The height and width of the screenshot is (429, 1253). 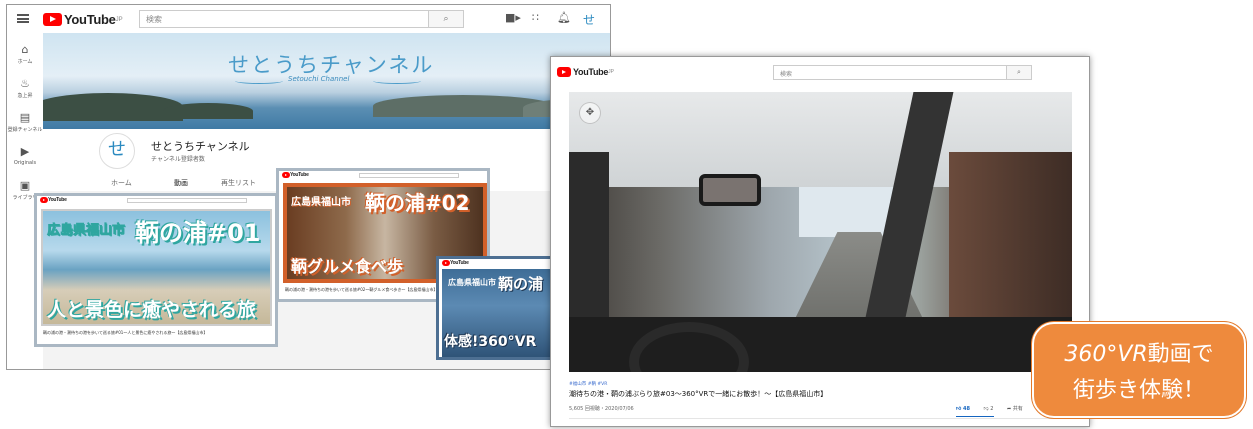 What do you see at coordinates (319, 79) in the screenshot?
I see `banner-subtitle: Setouchi Channel` at bounding box center [319, 79].